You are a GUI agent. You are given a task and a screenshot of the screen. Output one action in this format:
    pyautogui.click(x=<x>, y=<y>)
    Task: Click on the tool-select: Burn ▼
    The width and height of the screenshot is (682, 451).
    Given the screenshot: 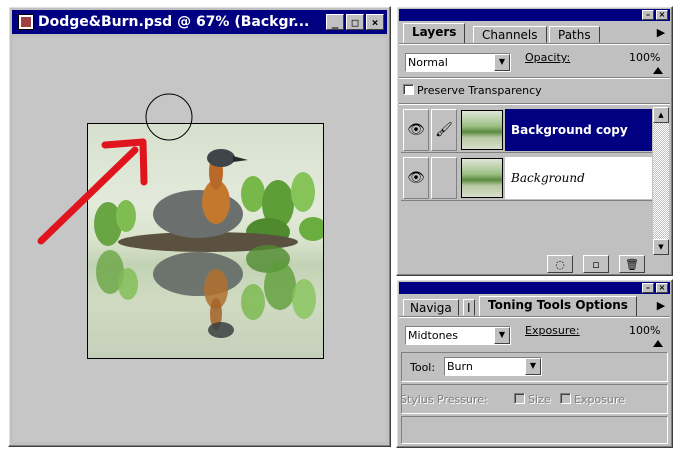 What is the action you would take?
    pyautogui.click(x=493, y=366)
    